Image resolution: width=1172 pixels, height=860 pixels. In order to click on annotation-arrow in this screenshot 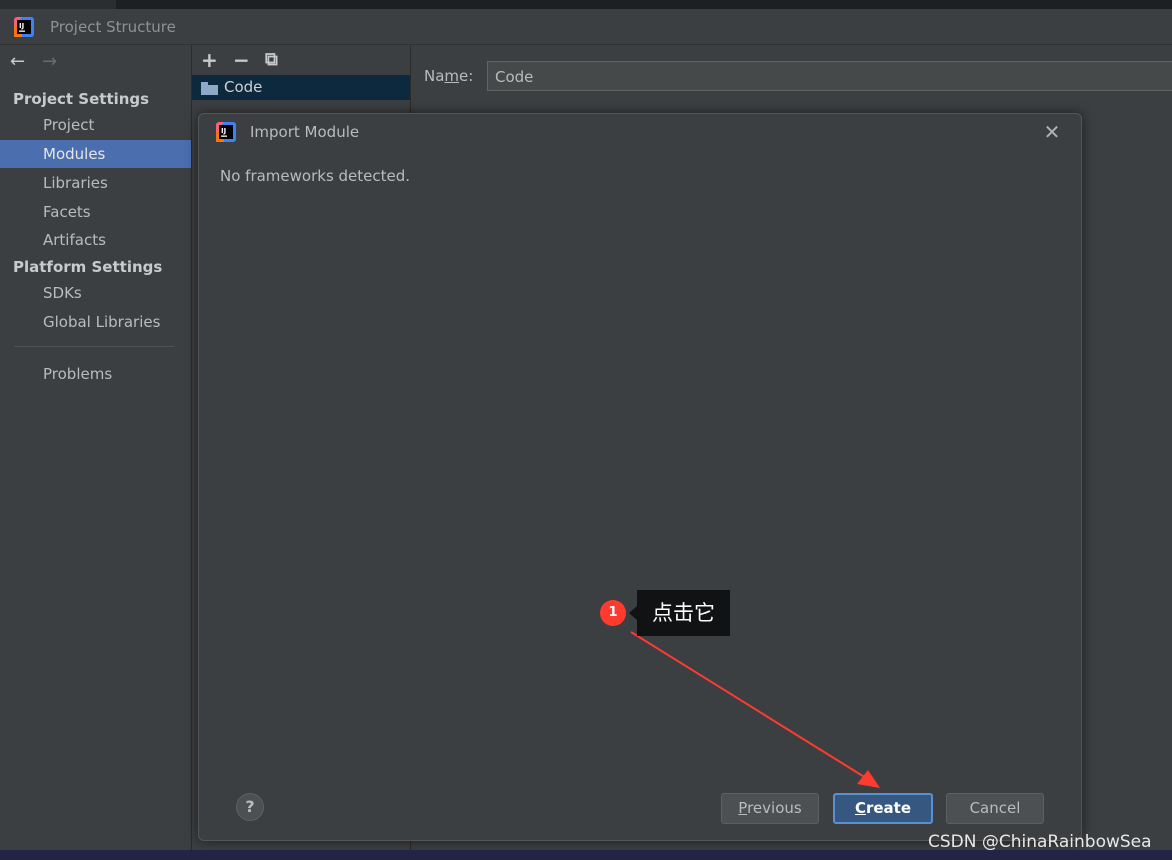, I will do `click(755, 709)`.